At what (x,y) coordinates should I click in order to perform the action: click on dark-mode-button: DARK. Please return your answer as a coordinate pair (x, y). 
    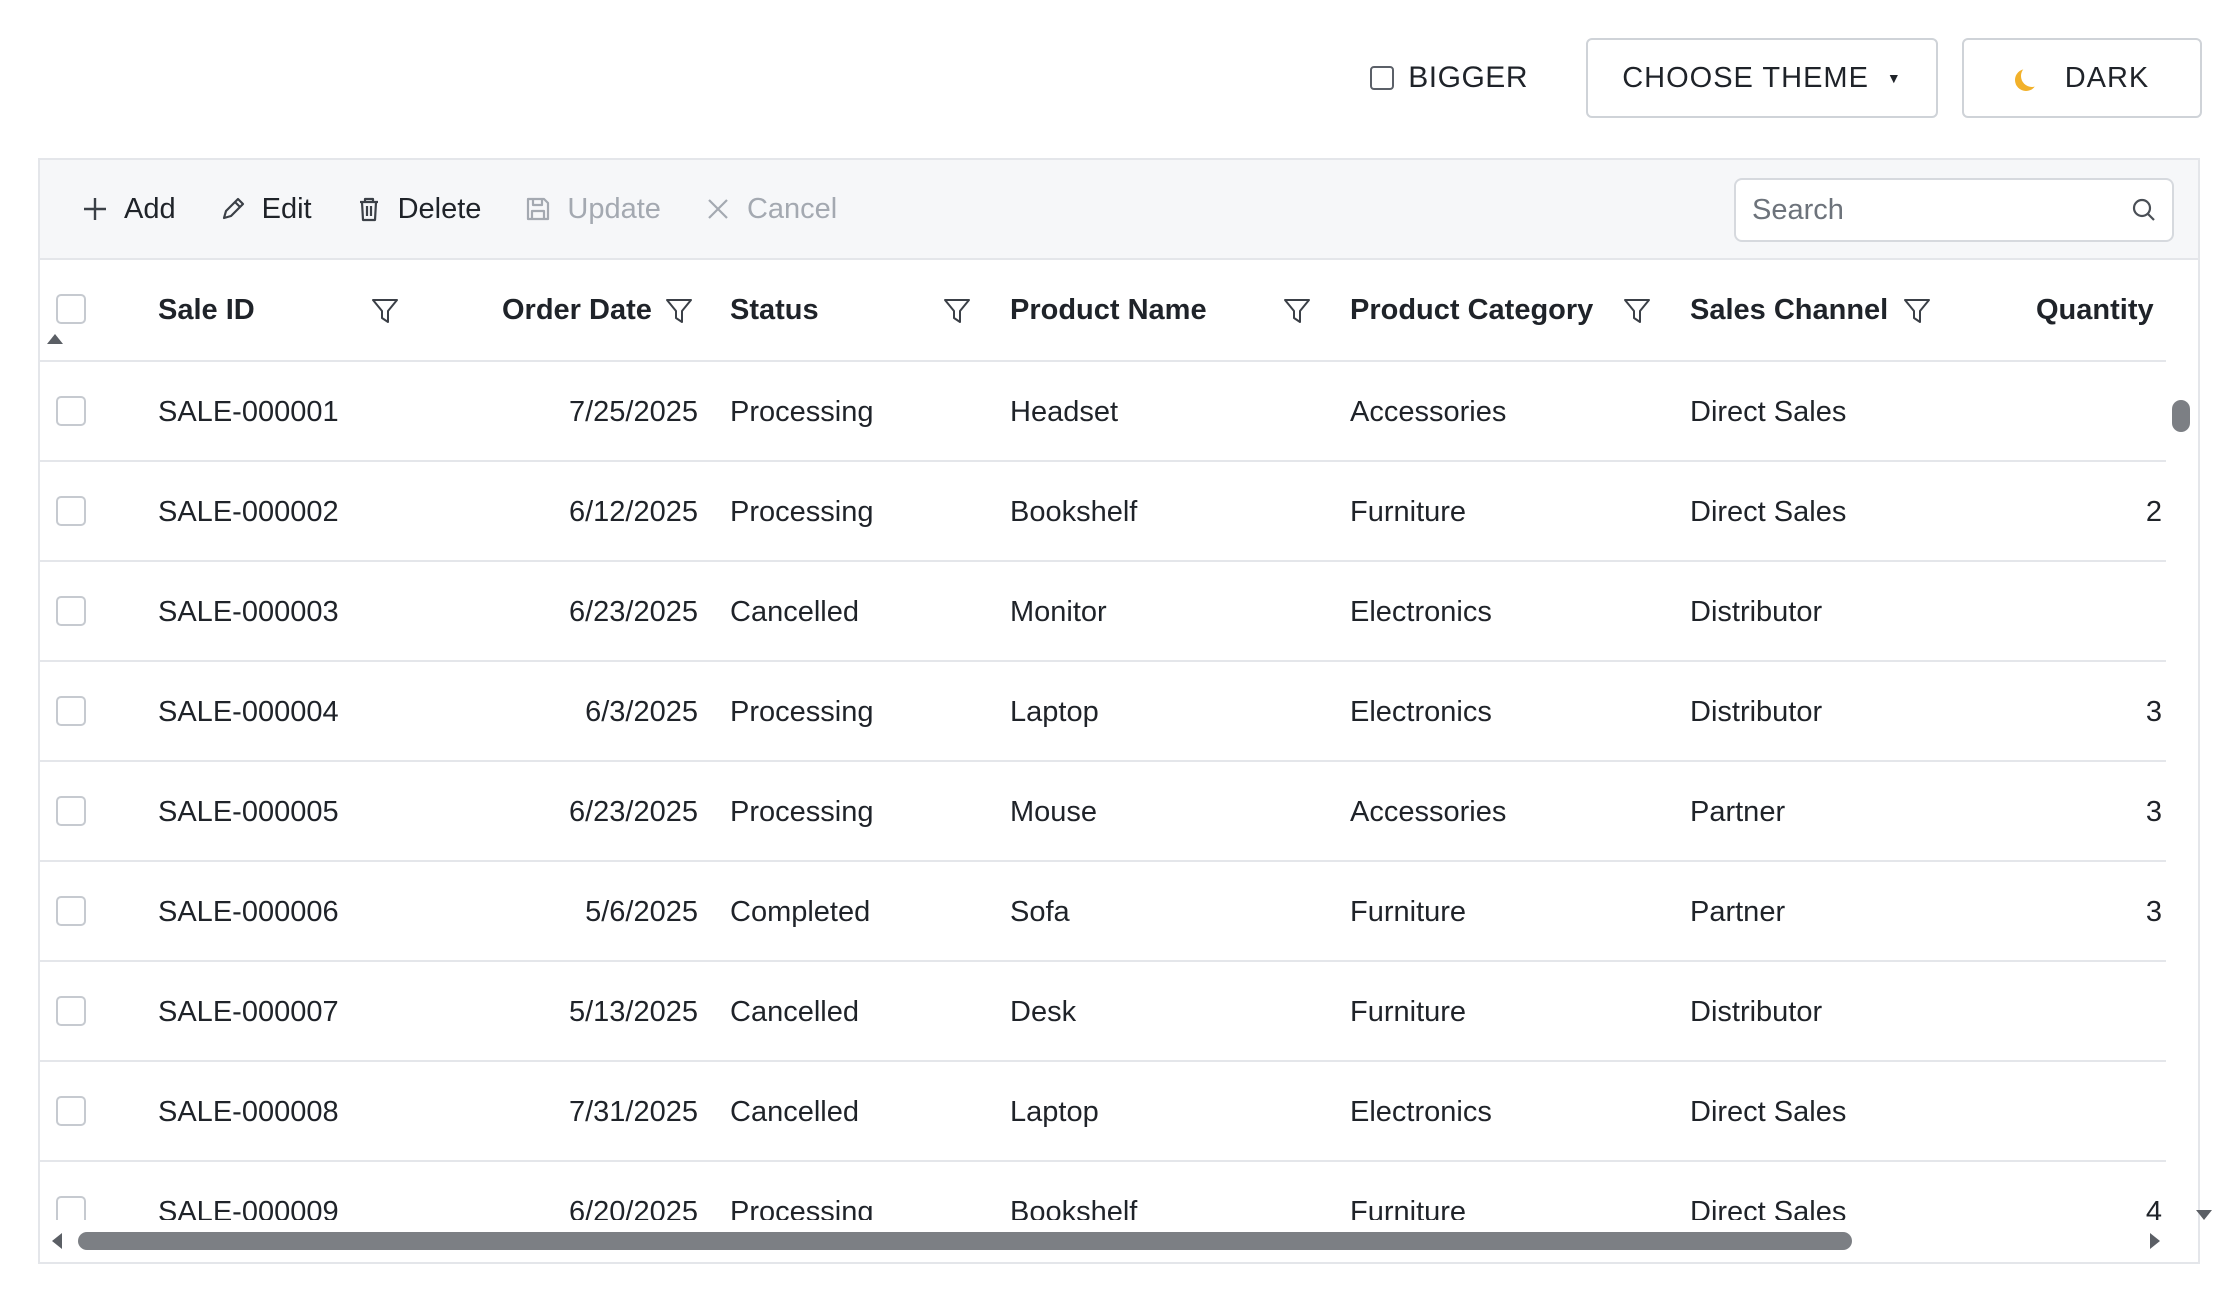
    Looking at the image, I should click on (2082, 78).